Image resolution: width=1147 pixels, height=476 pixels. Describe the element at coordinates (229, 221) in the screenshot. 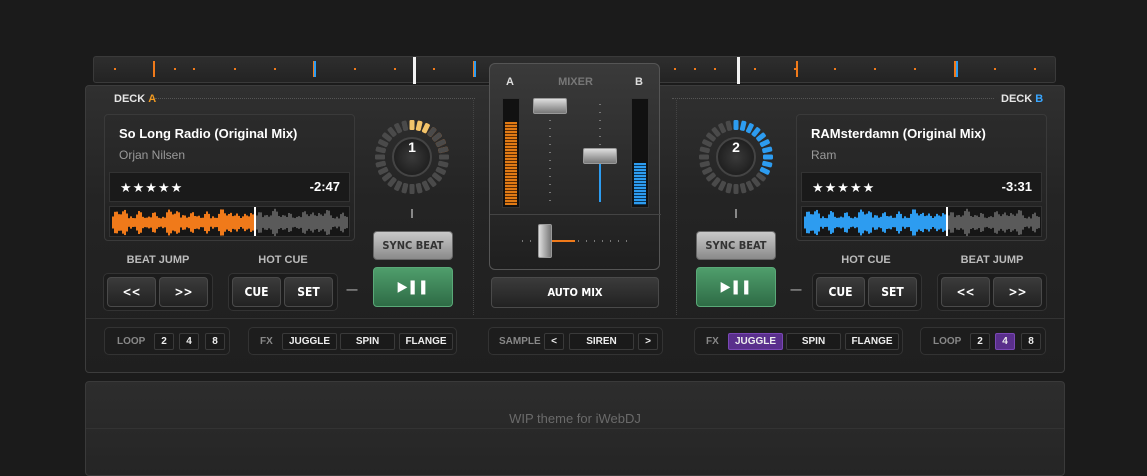

I see `deck-a-waveform` at that location.